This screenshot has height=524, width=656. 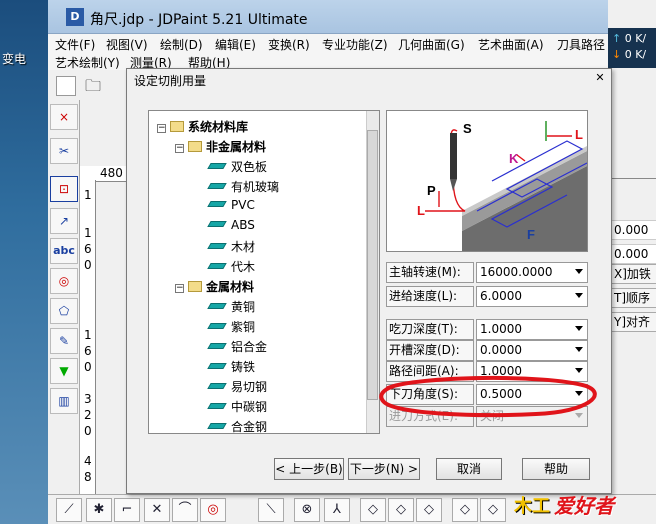 I want to click on feed-speed-row: 进给速度(L): 6.0000, so click(x=487, y=296).